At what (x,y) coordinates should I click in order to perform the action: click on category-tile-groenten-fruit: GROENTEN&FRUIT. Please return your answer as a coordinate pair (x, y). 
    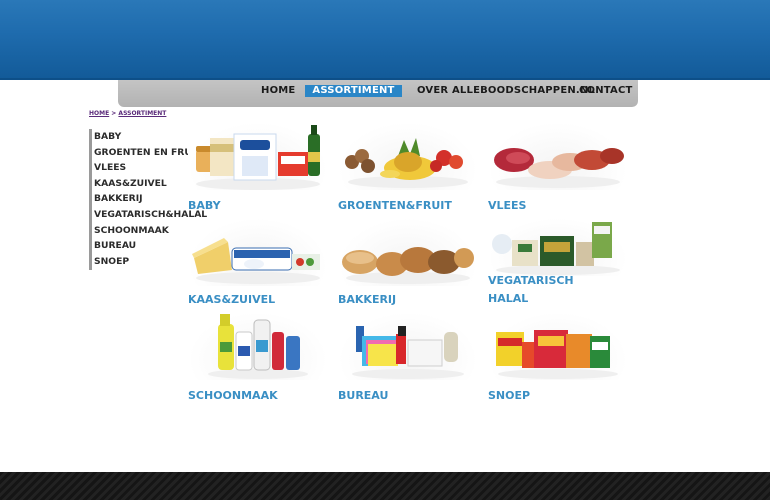
    Looking at the image, I should click on (408, 168).